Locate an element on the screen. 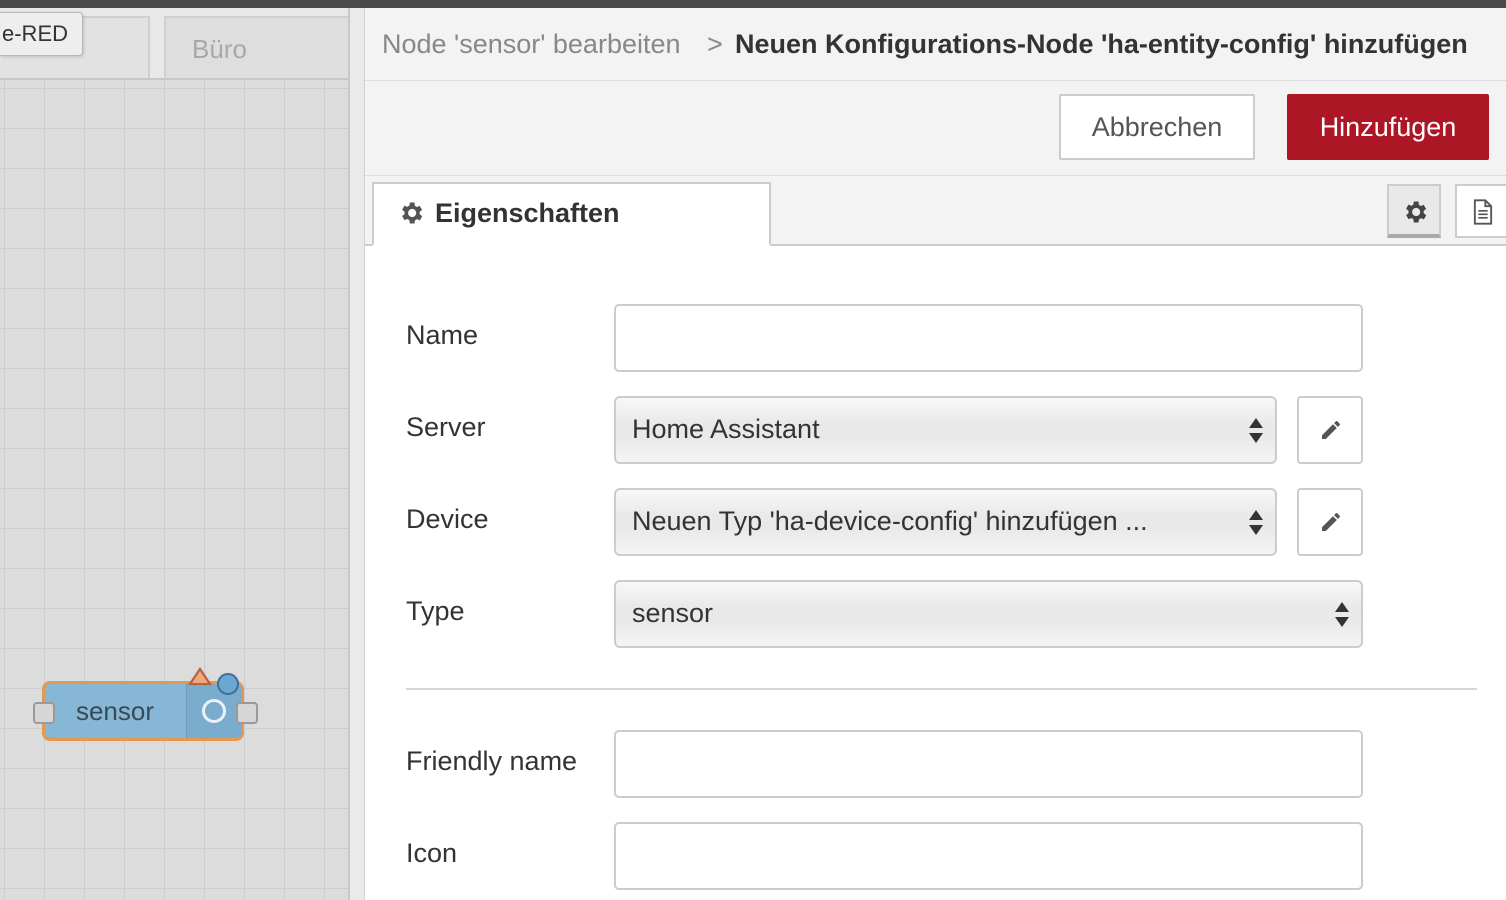  workspace-tab-label: Büro is located at coordinates (219, 49).